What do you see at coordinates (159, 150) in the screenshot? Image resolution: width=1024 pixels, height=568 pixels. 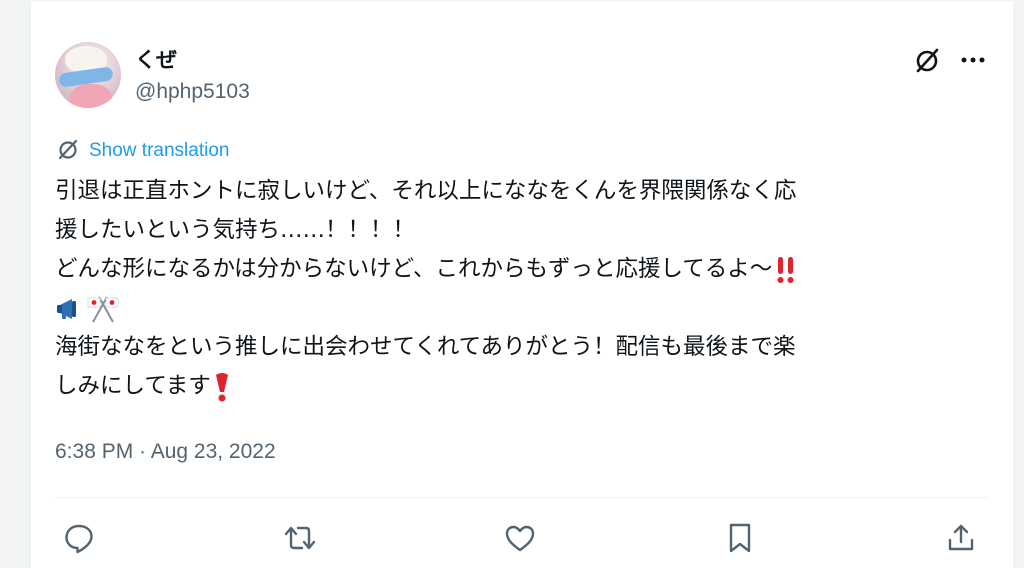 I see `show-translation-label: Show translation` at bounding box center [159, 150].